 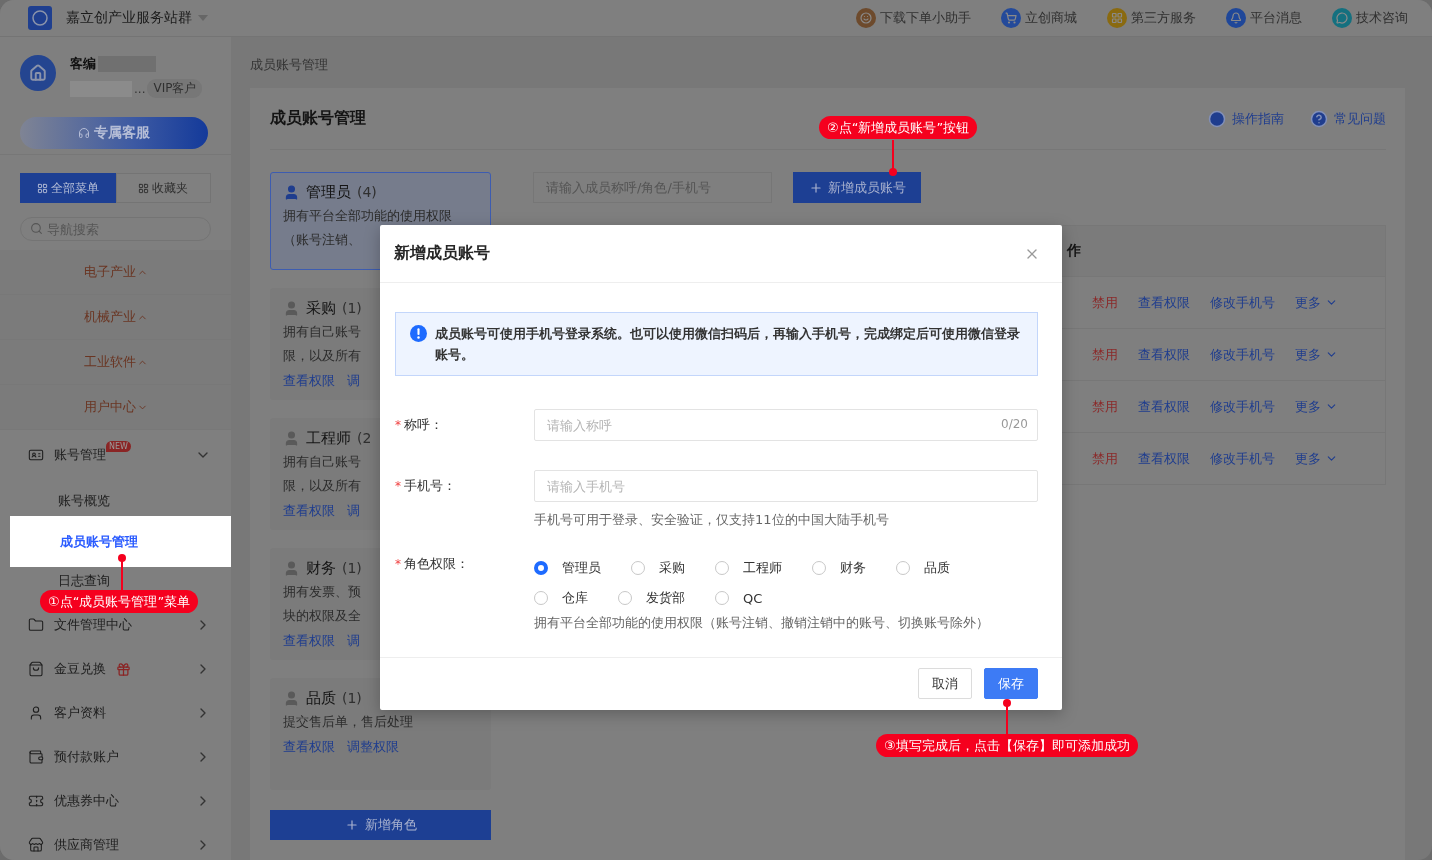 I want to click on dialog-title: 新增成员账号, so click(x=442, y=253).